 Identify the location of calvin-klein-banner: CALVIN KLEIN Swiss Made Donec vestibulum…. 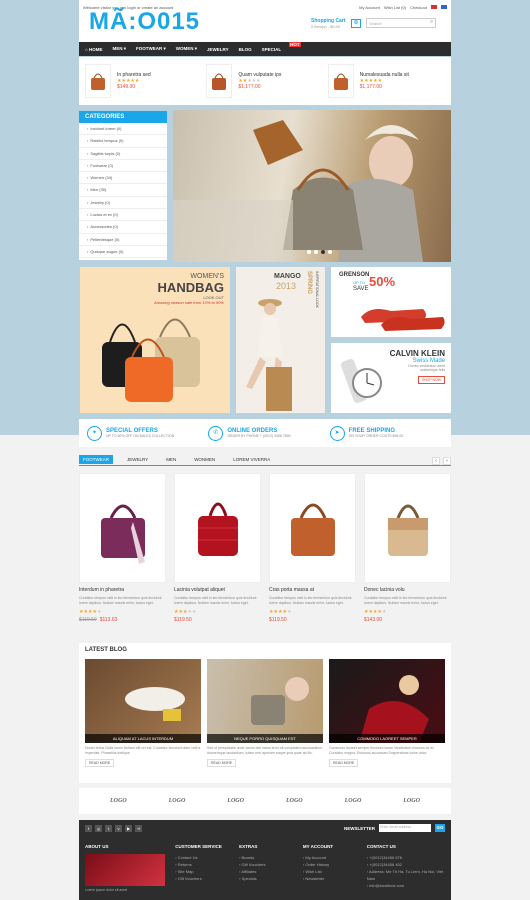
(391, 378).